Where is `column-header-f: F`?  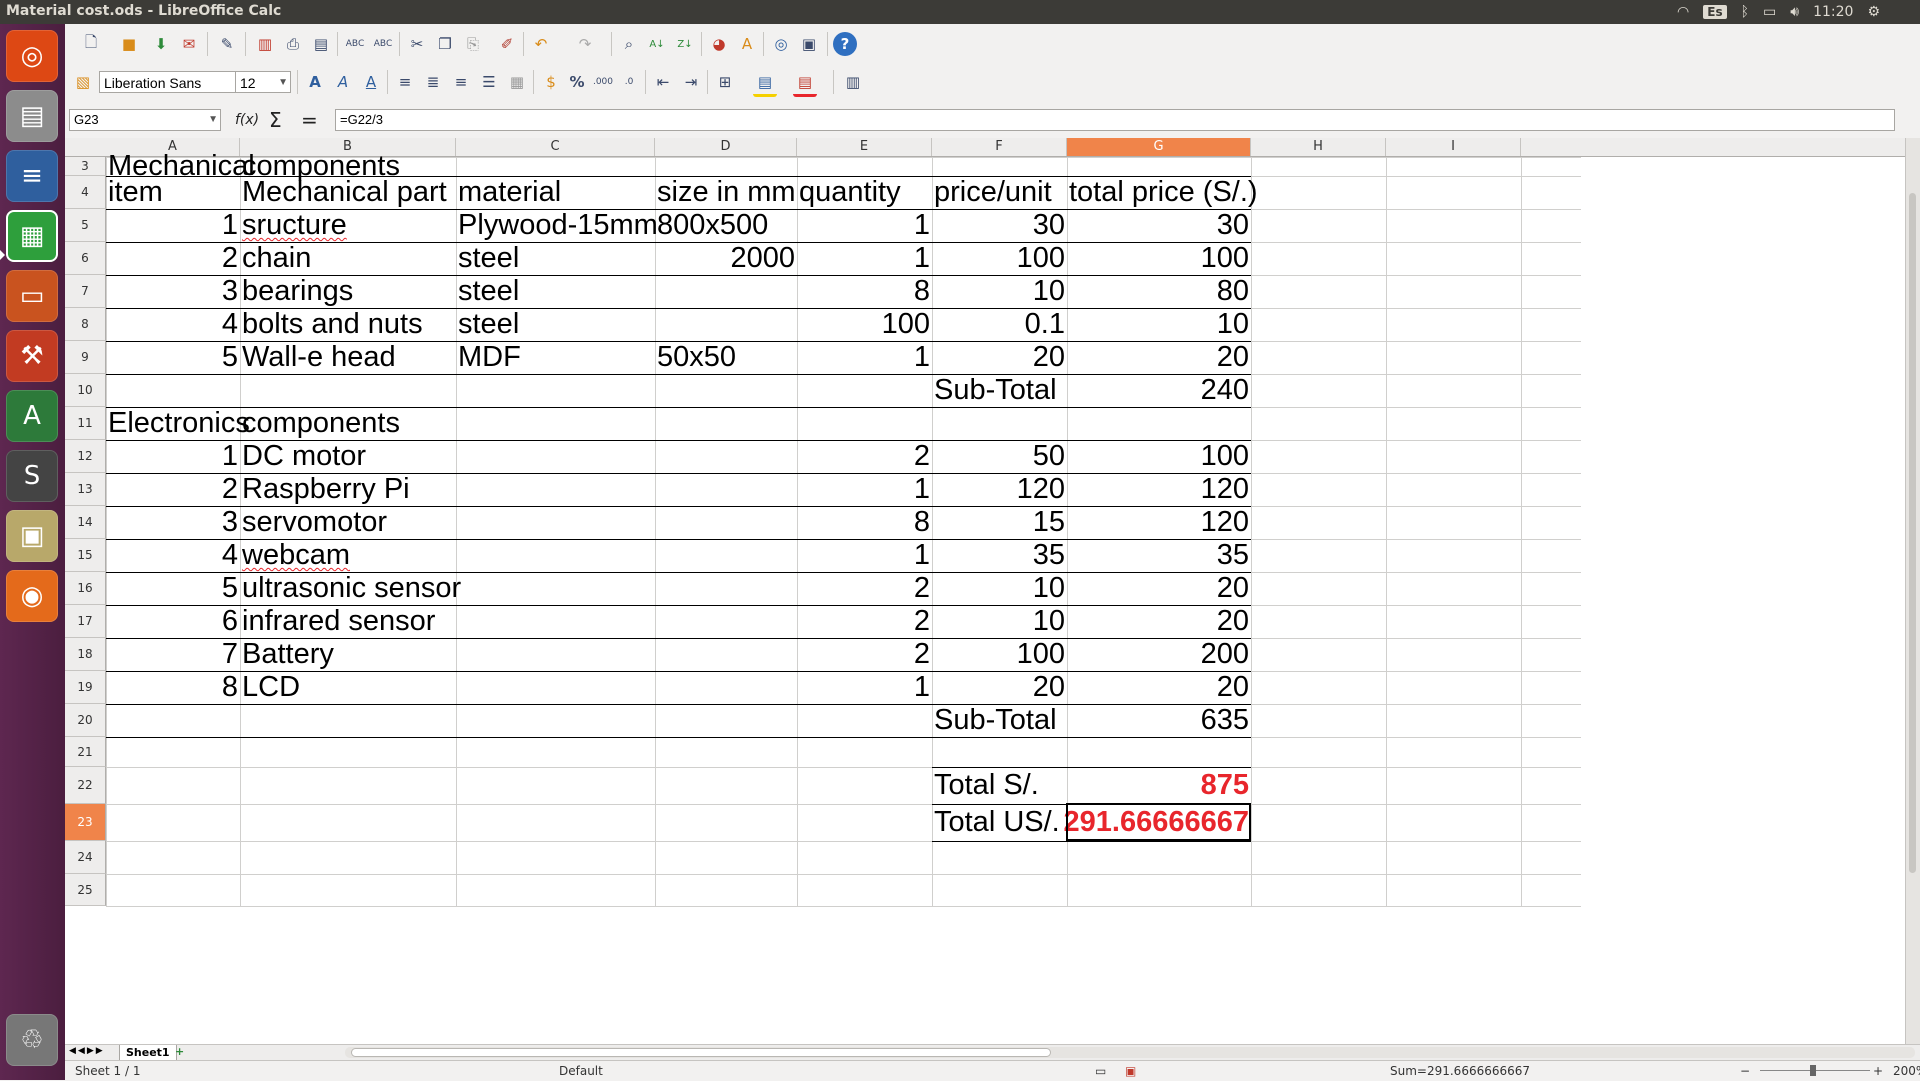
column-header-f: F is located at coordinates (999, 147).